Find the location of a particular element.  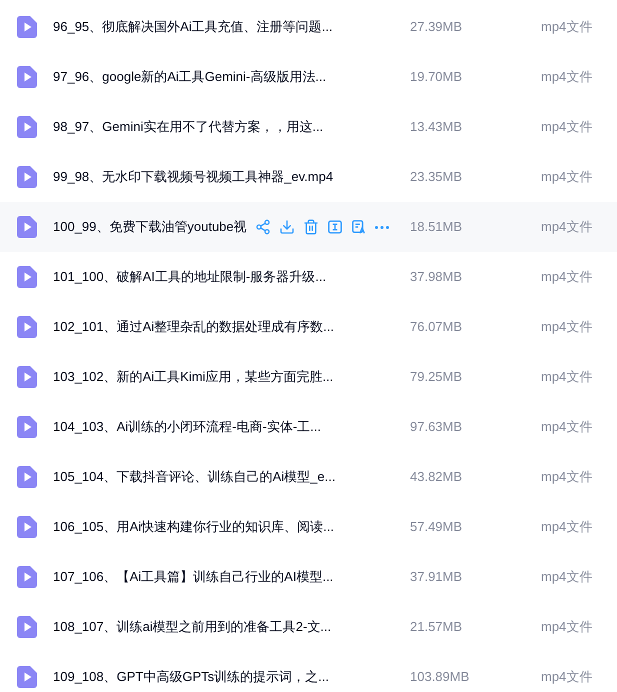

file-size: 13.43MB is located at coordinates (437, 127).